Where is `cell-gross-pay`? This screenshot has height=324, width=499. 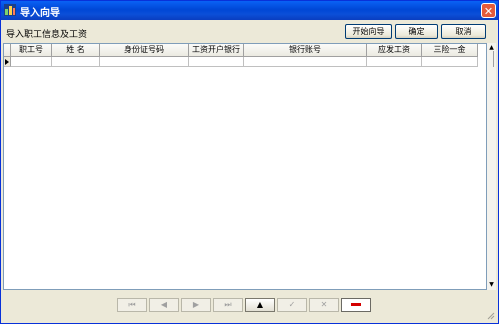
cell-gross-pay is located at coordinates (394, 62).